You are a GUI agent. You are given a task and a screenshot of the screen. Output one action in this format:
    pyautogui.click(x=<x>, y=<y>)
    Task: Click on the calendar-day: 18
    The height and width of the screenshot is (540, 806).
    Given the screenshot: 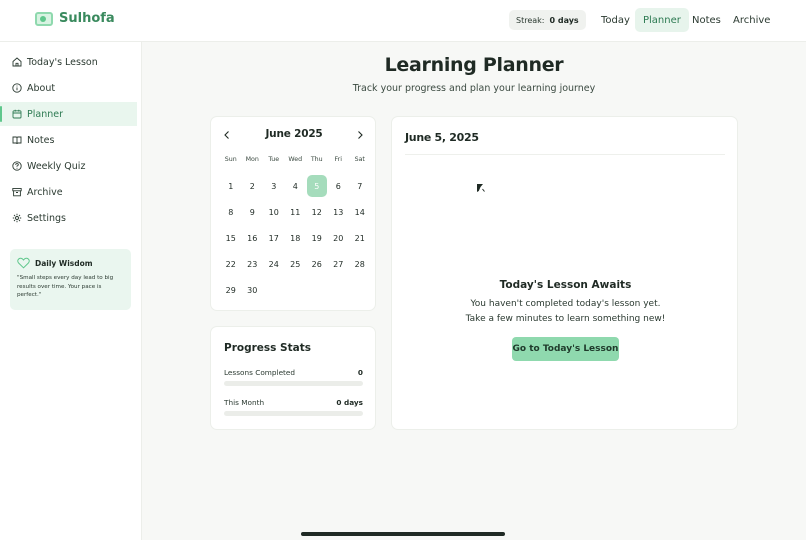 What is the action you would take?
    pyautogui.click(x=295, y=238)
    